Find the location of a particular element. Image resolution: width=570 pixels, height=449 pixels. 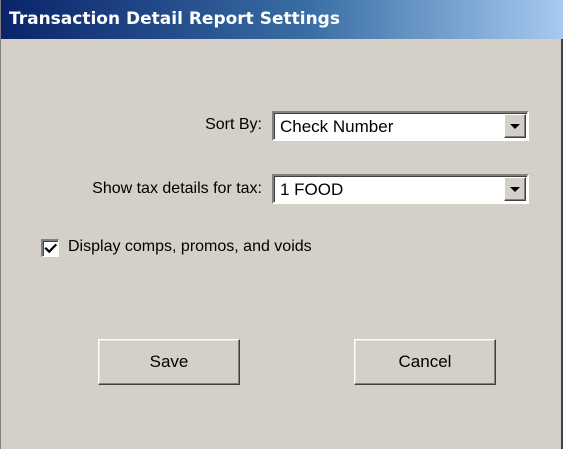

tax-details-value: 1 FOOD is located at coordinates (312, 189).